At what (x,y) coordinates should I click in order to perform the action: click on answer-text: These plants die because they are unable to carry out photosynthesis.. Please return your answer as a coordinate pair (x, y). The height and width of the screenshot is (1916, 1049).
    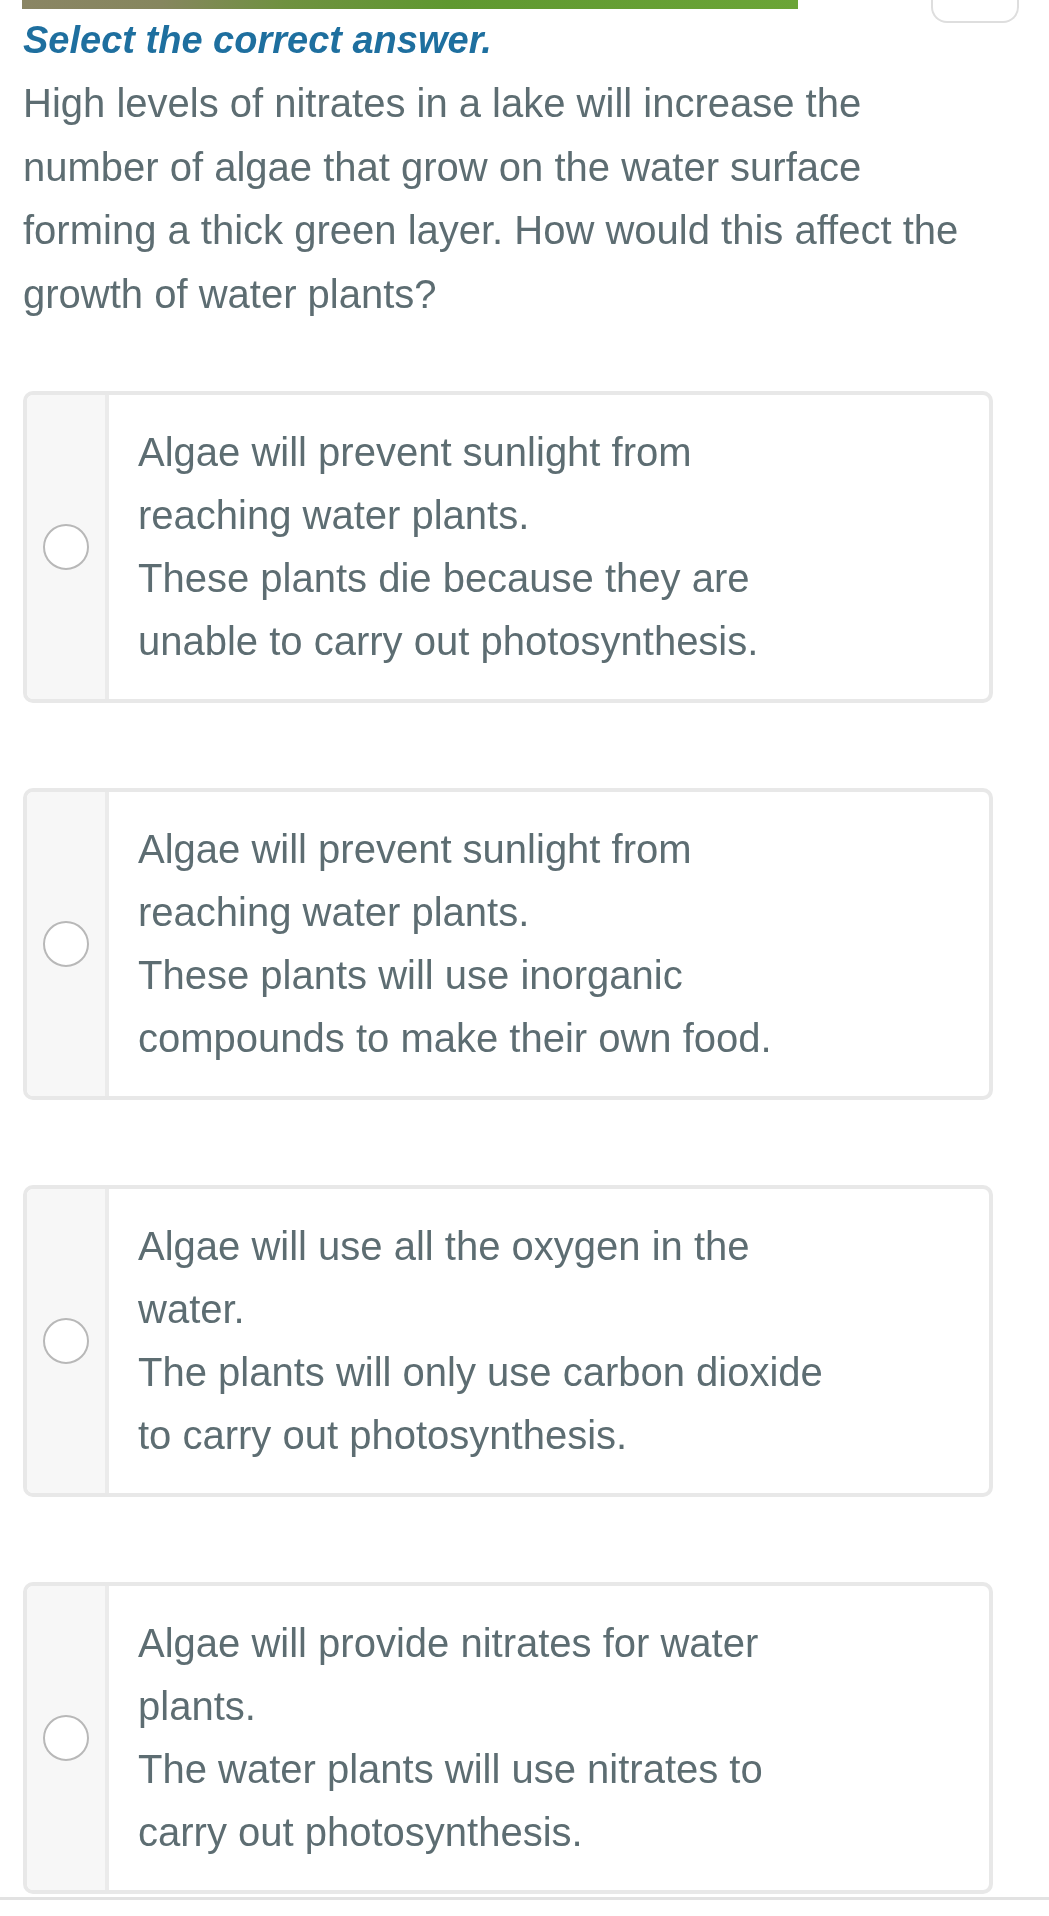
    Looking at the image, I should click on (449, 610).